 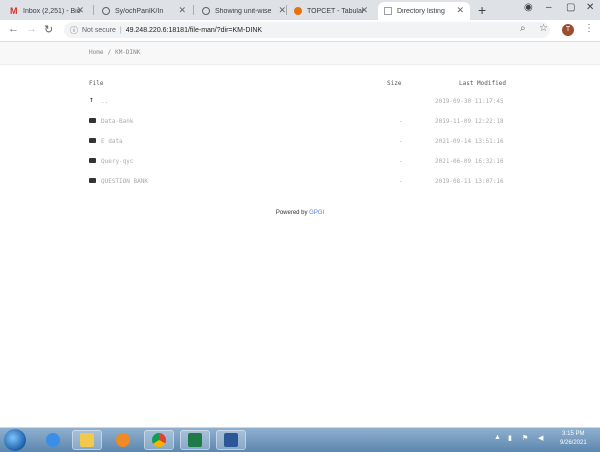 I want to click on row-name: QUESTION BANK, so click(x=124, y=181).